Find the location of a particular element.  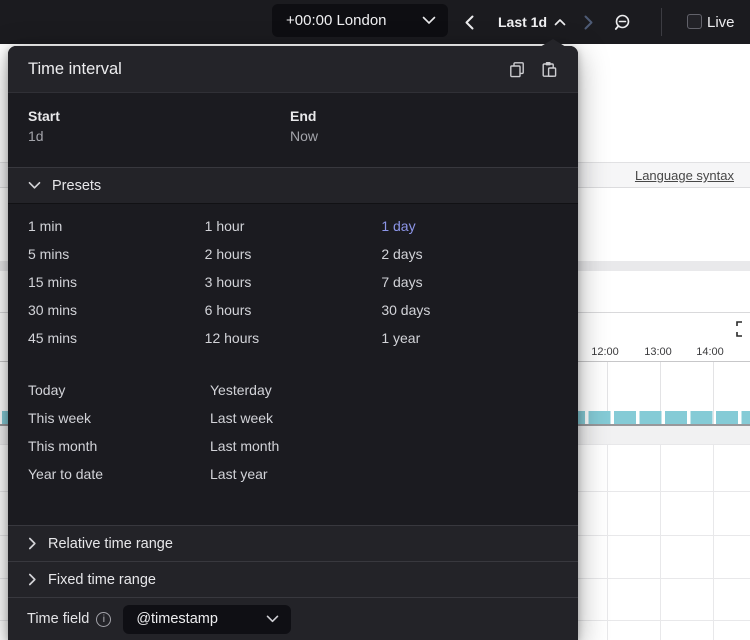

time-field-select: @timestamp is located at coordinates (207, 619).